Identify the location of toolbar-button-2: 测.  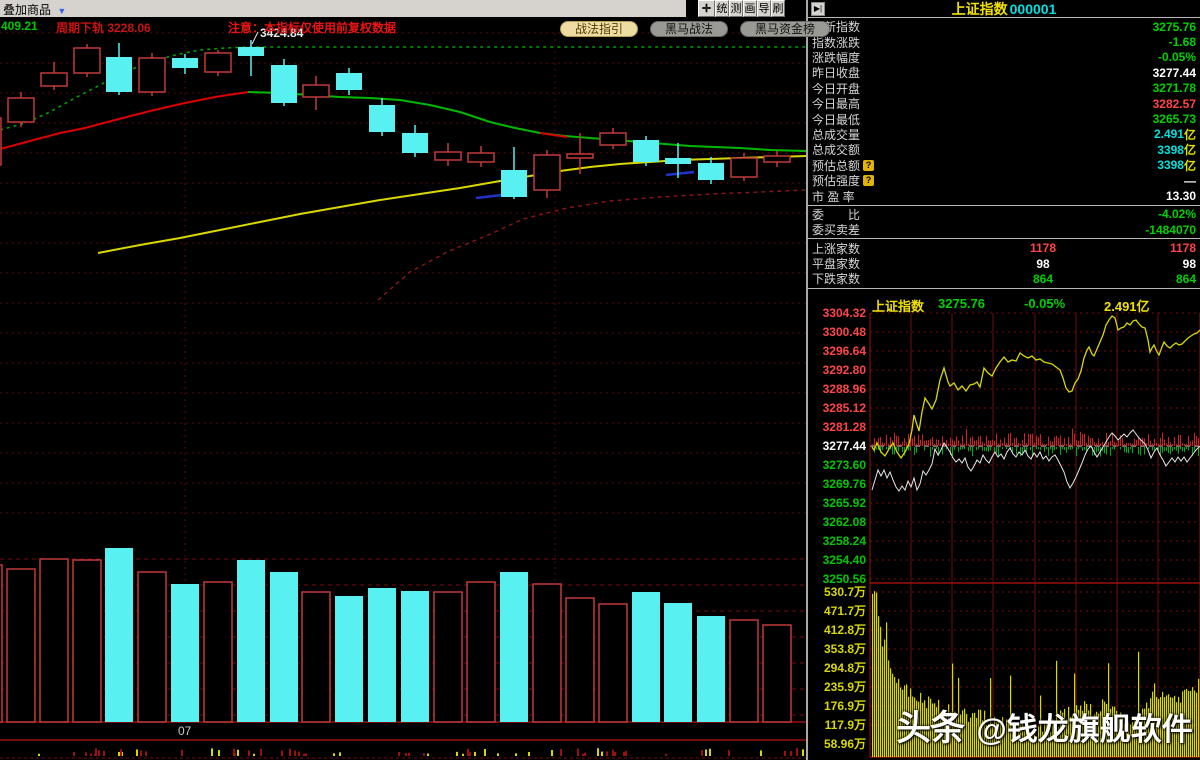
(736, 8).